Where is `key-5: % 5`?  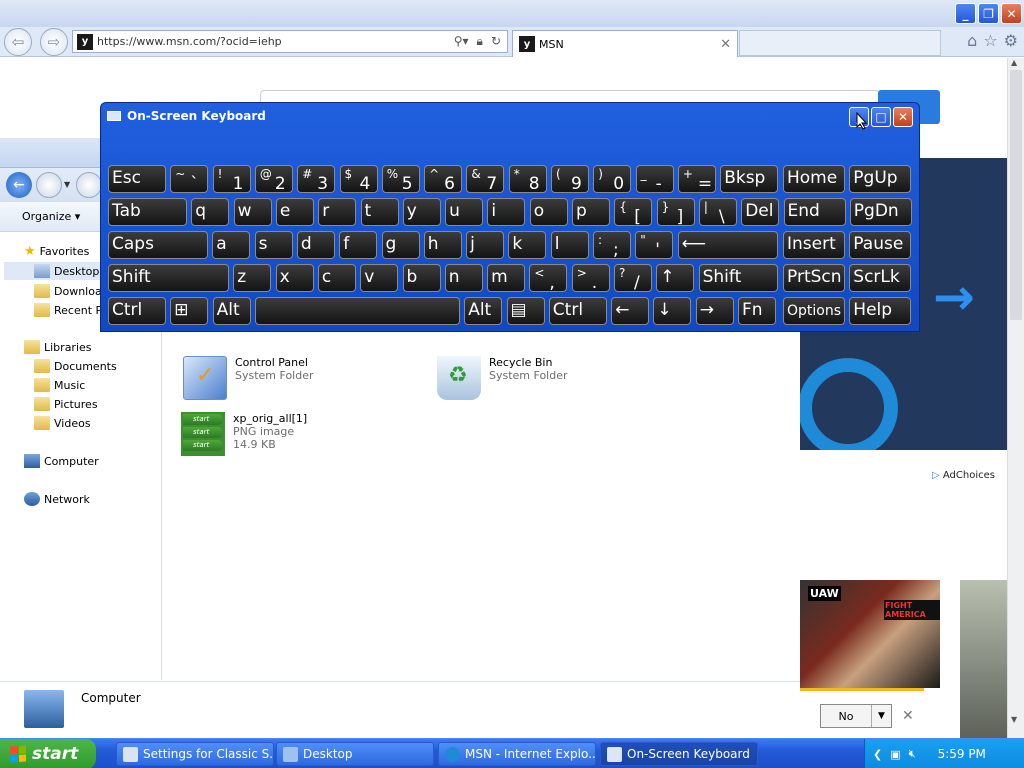 key-5: % 5 is located at coordinates (400, 179).